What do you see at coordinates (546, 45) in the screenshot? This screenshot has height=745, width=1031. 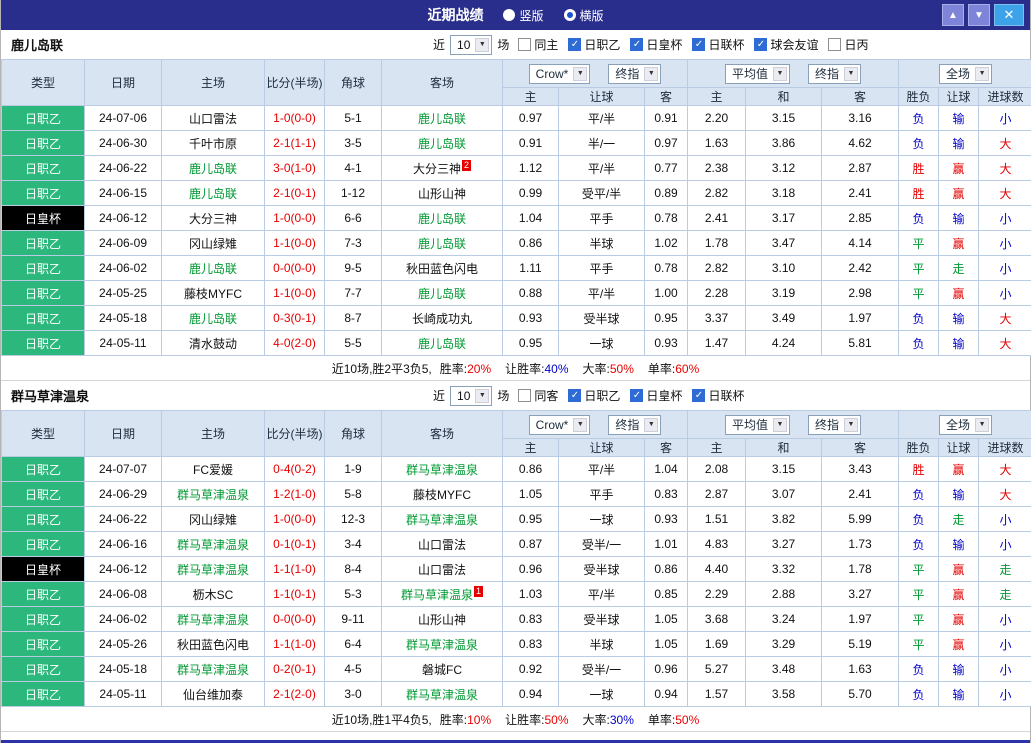 I see `checkbox-label: 同主` at bounding box center [546, 45].